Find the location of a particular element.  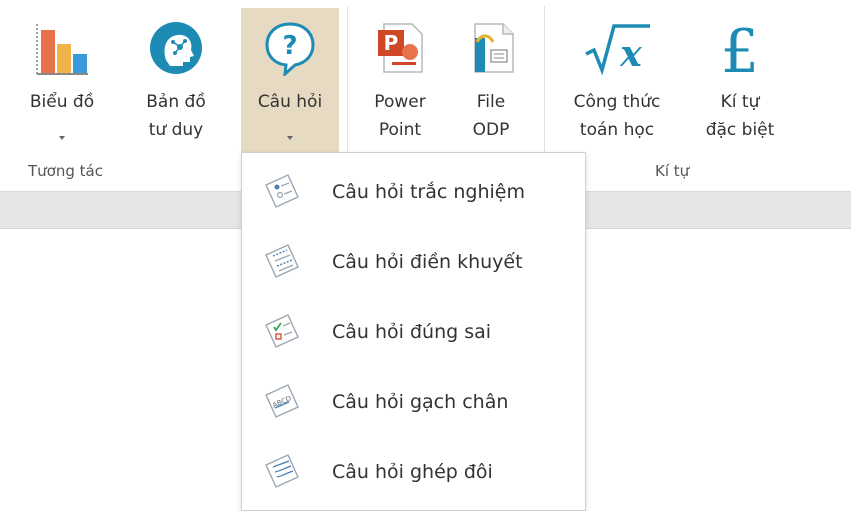

matching-icon is located at coordinates (282, 471).